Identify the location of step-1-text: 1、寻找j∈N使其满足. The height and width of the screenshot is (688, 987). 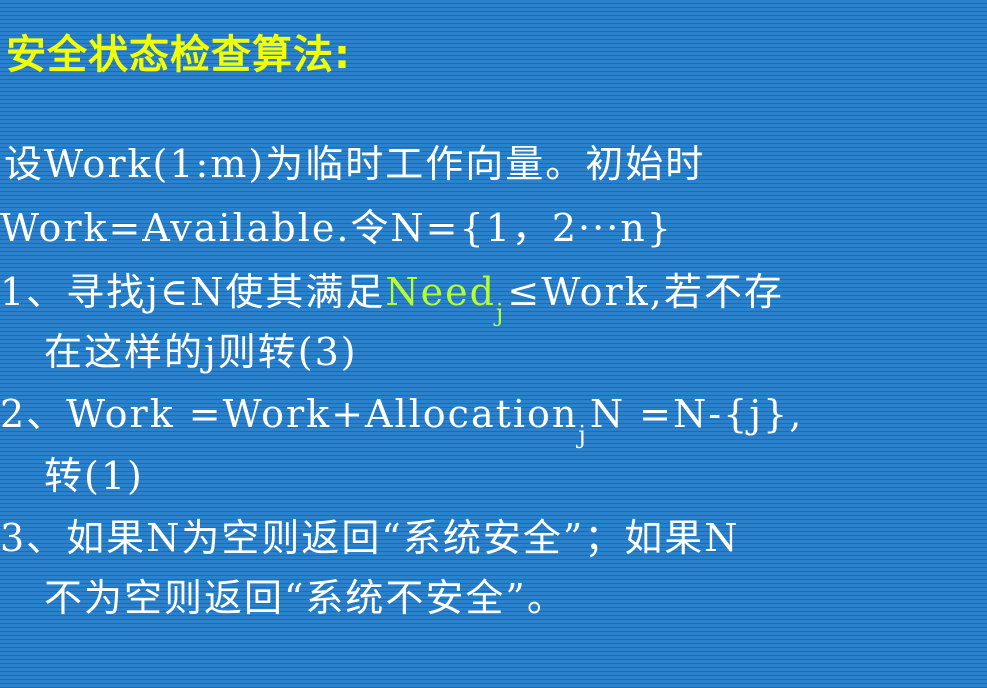
(193, 292).